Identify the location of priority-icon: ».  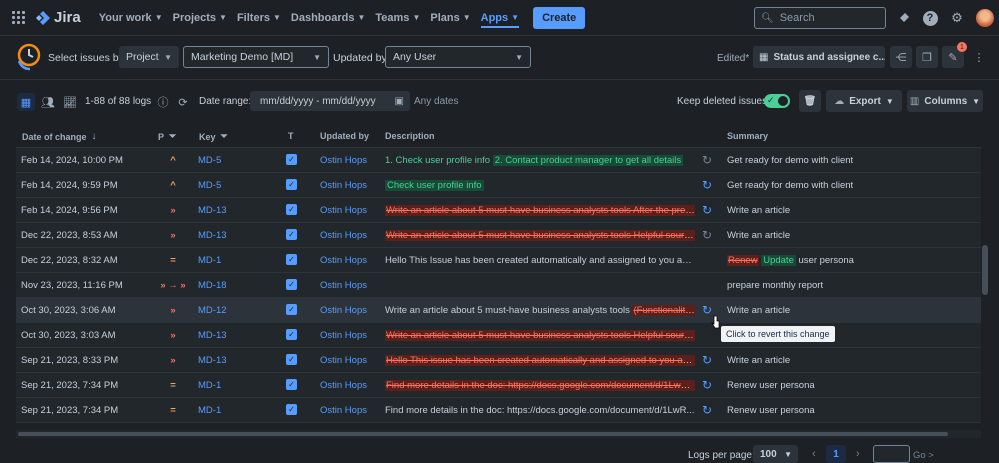
(173, 310).